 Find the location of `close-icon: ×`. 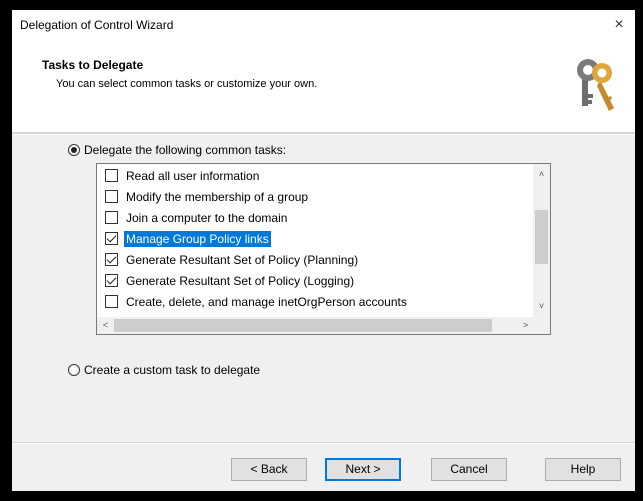

close-icon: × is located at coordinates (619, 25).